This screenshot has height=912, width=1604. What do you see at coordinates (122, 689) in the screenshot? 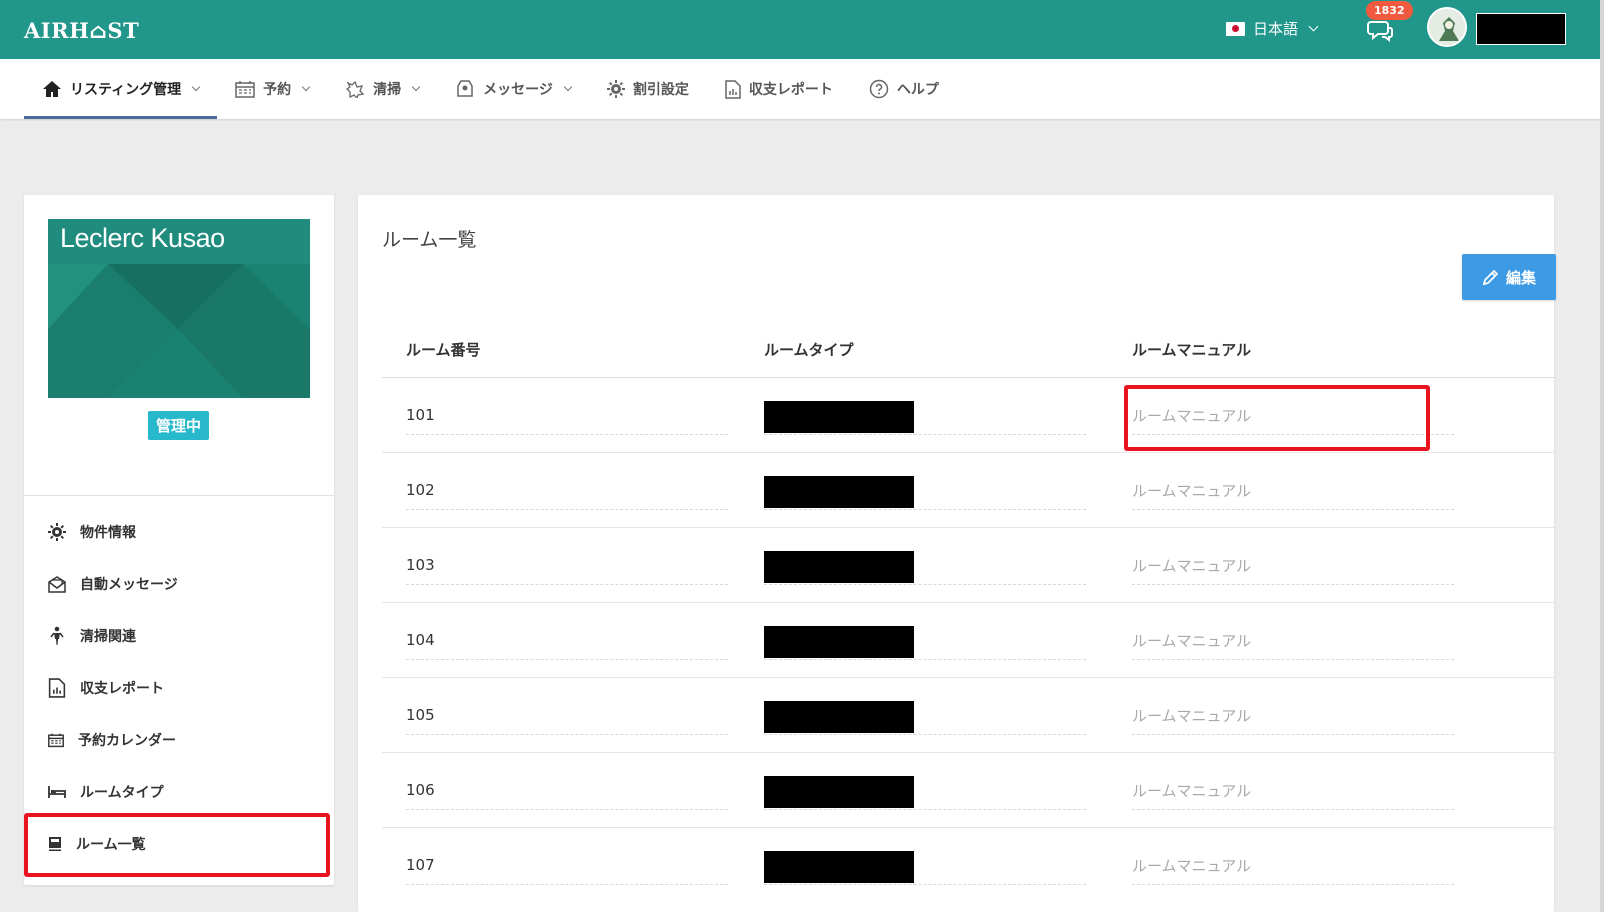
I see `sidebar-item-label: 収支レポート` at bounding box center [122, 689].